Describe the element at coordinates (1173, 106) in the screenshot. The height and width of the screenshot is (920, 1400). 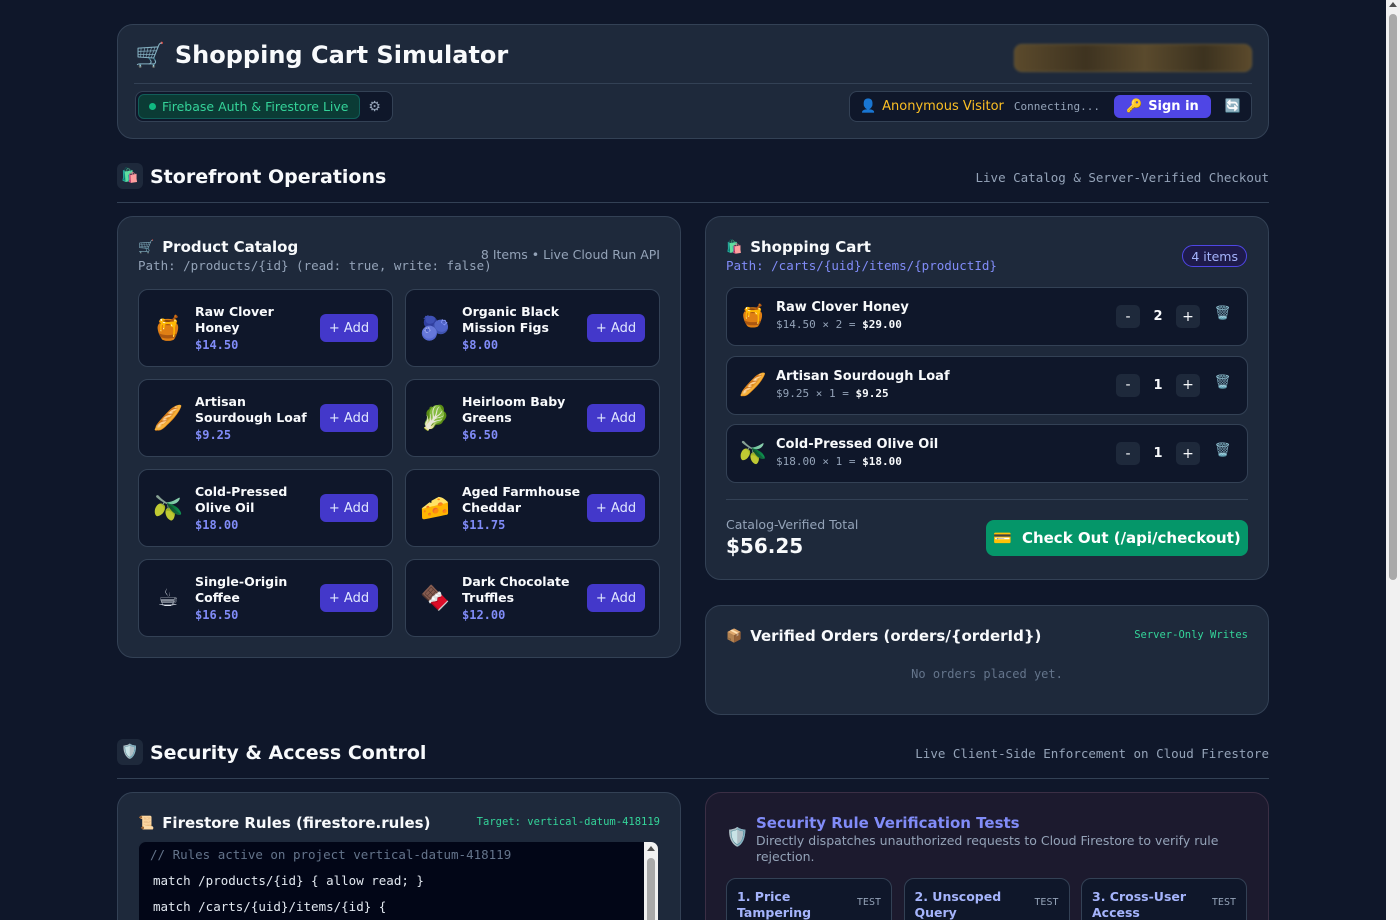
I see `sign-in-label: Sign in` at that location.